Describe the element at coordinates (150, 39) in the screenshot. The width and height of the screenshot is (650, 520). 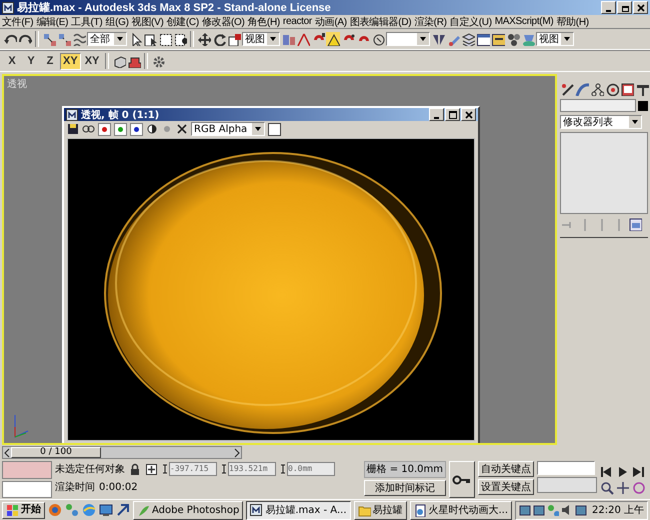
I see `select-by-name-icon` at that location.